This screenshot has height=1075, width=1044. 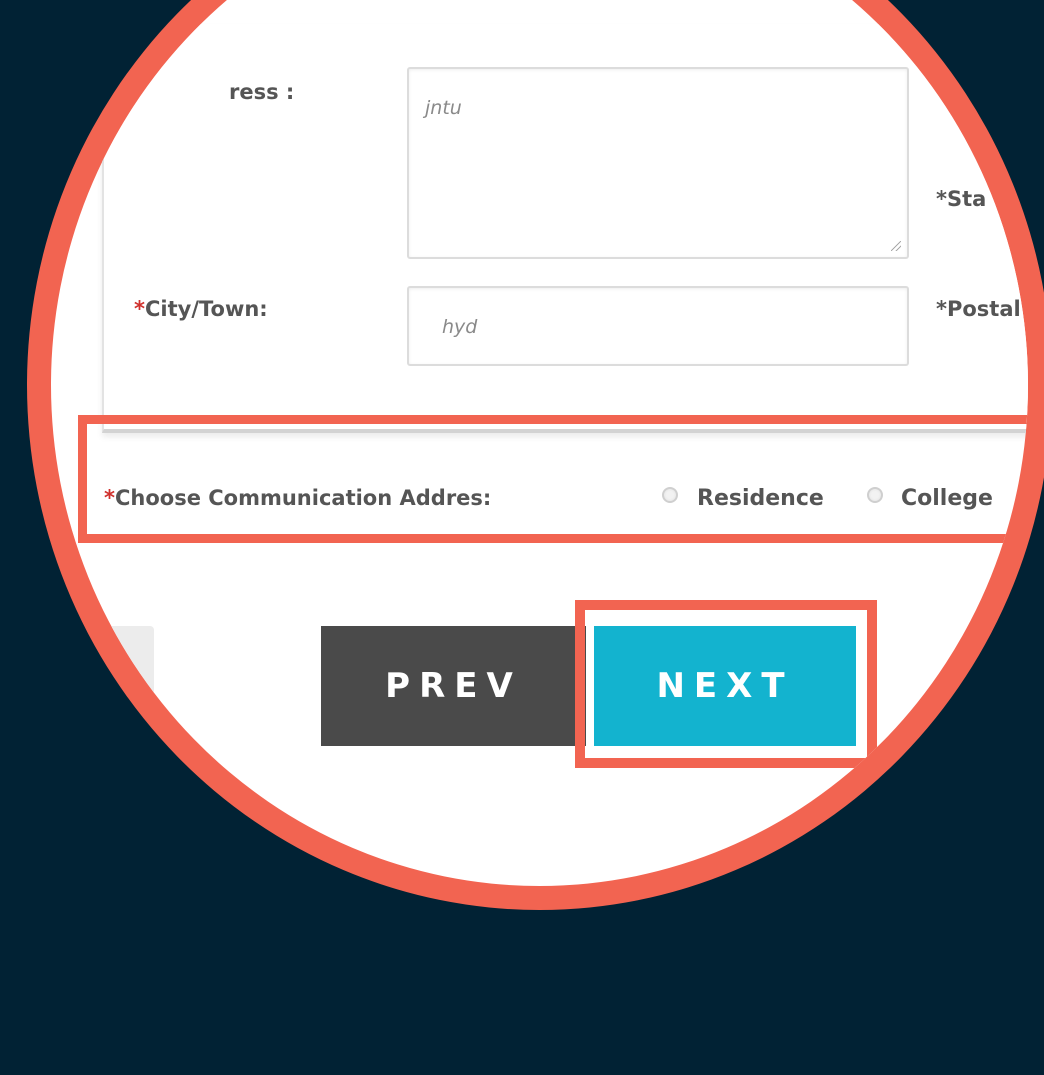 I want to click on address-label: ress :, so click(x=262, y=92).